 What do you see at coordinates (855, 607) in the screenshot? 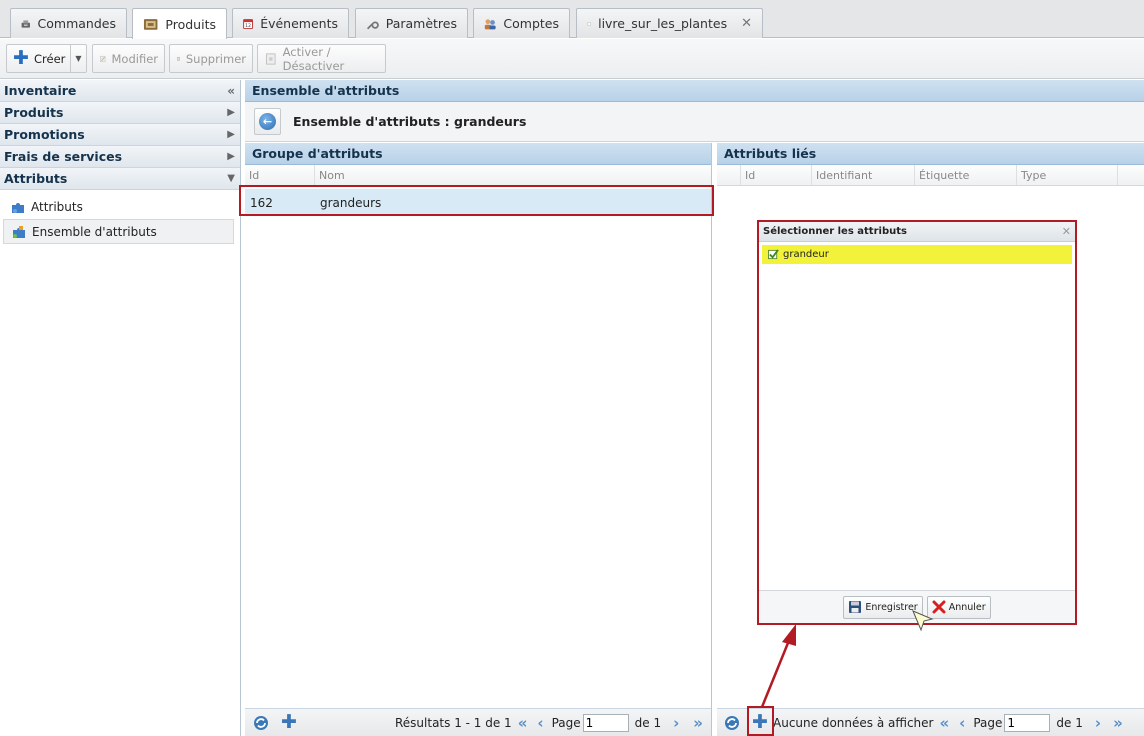
I see `floppy-disk-icon` at bounding box center [855, 607].